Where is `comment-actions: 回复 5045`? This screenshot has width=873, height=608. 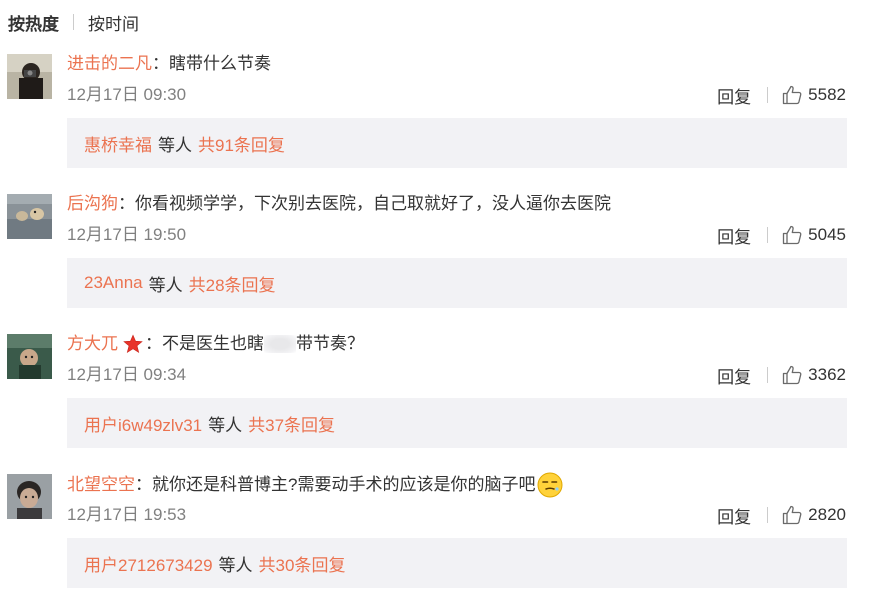 comment-actions: 回复 5045 is located at coordinates (781, 235).